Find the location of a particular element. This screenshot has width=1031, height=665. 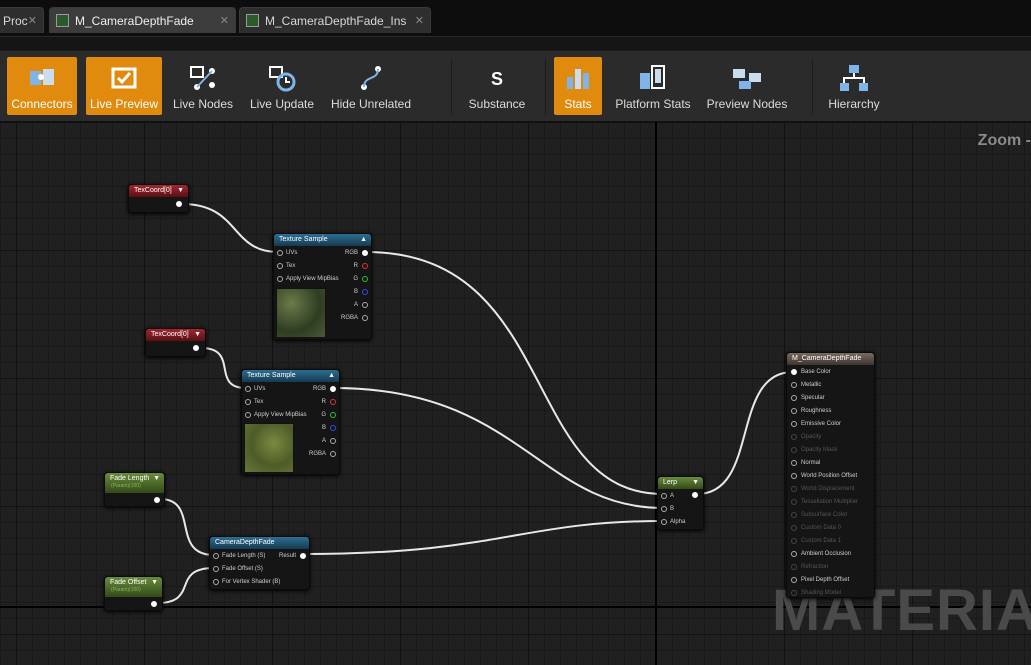

material-pin-label: Normal is located at coordinates (811, 463).